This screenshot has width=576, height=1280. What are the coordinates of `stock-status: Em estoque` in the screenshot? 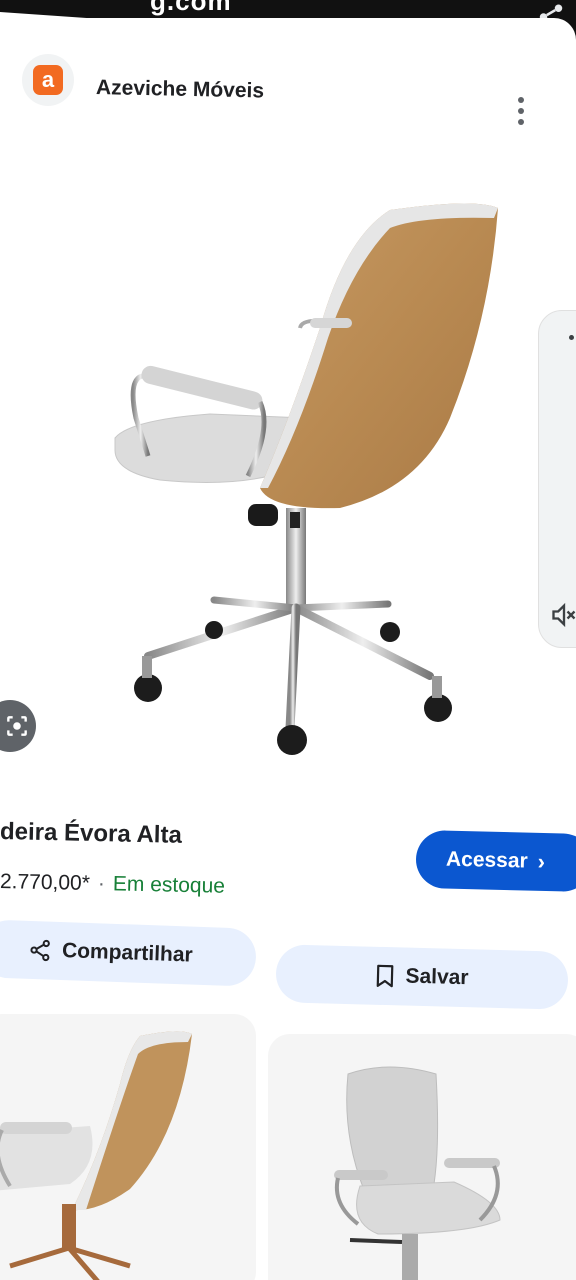 It's located at (169, 885).